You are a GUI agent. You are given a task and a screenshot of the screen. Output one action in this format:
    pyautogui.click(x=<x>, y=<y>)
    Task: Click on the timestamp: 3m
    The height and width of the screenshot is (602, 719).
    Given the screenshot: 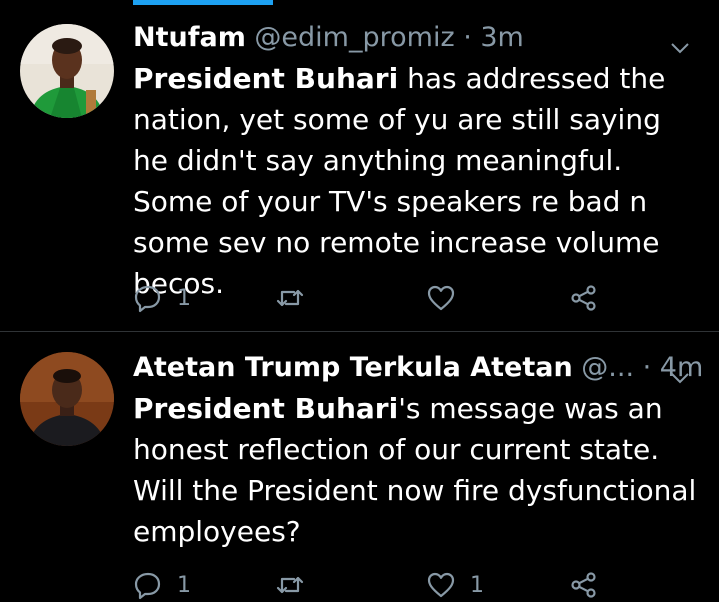 What is the action you would take?
    pyautogui.click(x=501, y=37)
    